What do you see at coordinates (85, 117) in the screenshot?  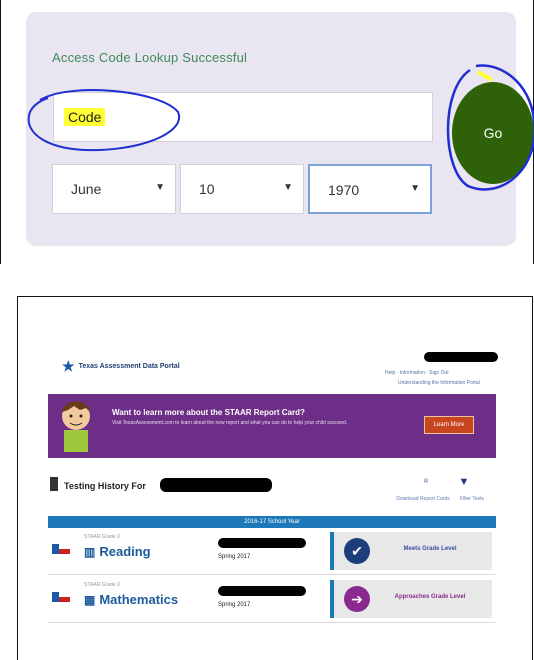 I see `access-code-value: Code` at bounding box center [85, 117].